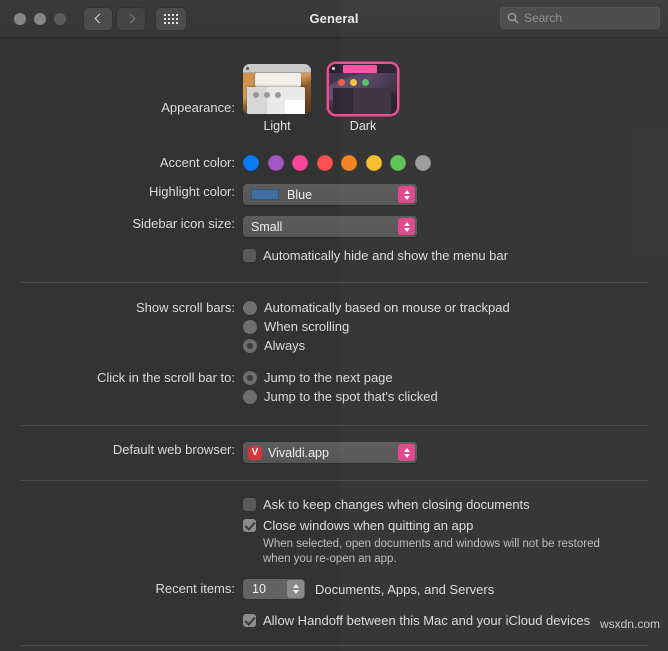 This screenshot has height=651, width=668. I want to click on auto-hide-menu-bar-checkbox-row: Automatically hide and show the menu bar, so click(455, 255).